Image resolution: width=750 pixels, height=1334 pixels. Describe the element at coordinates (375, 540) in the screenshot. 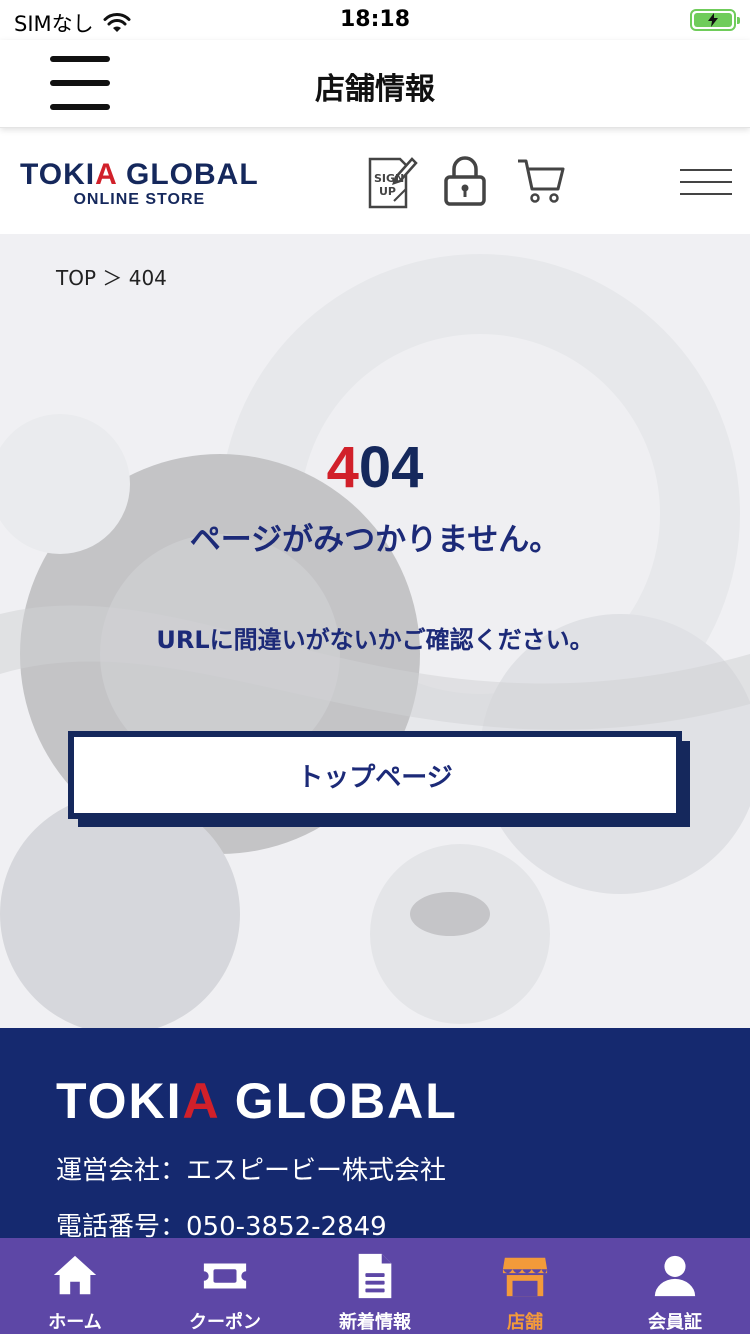

I see `error-title: ページがみつかりません。` at that location.